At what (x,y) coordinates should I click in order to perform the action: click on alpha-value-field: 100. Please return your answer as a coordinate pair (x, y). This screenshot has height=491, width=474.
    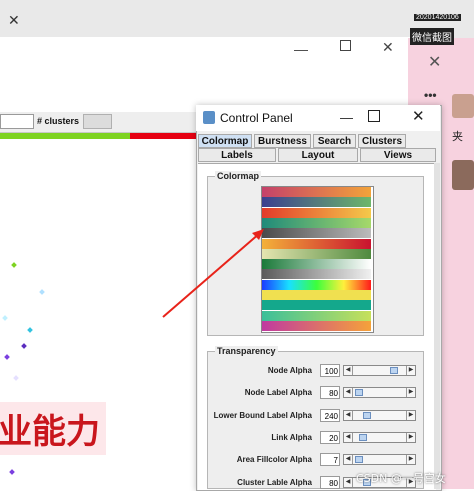
    Looking at the image, I should click on (330, 370).